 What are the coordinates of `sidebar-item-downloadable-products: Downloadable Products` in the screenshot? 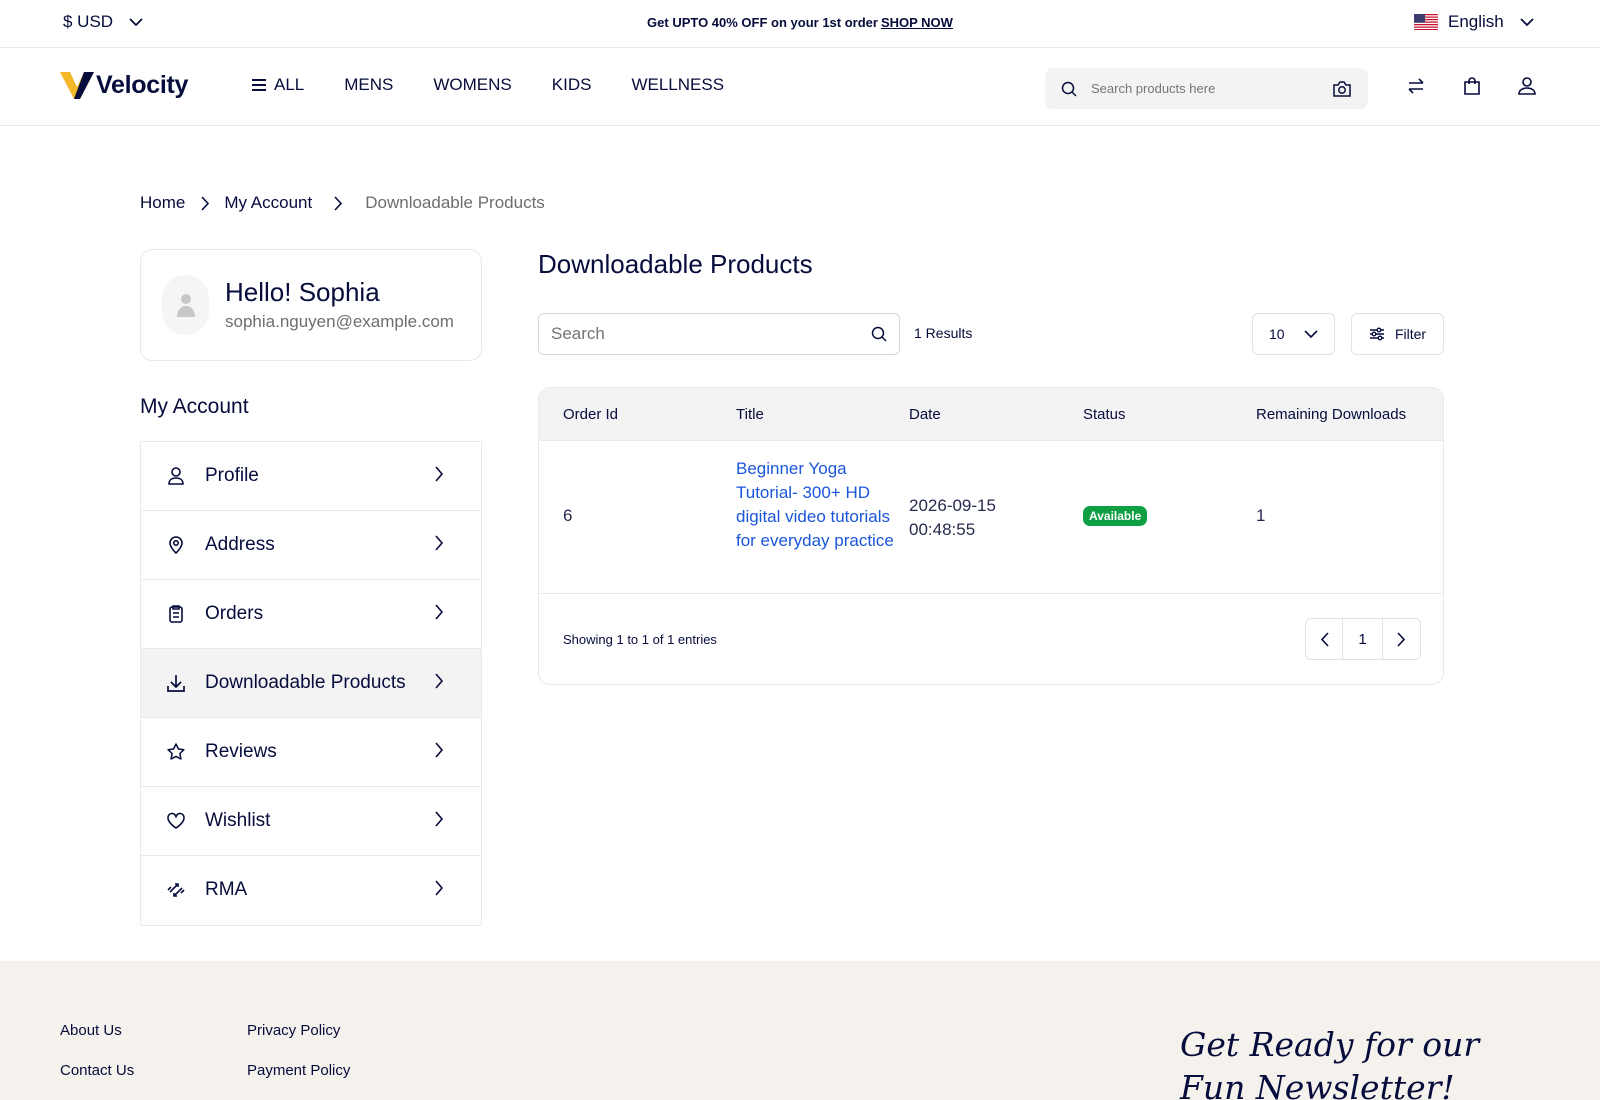 It's located at (311, 683).